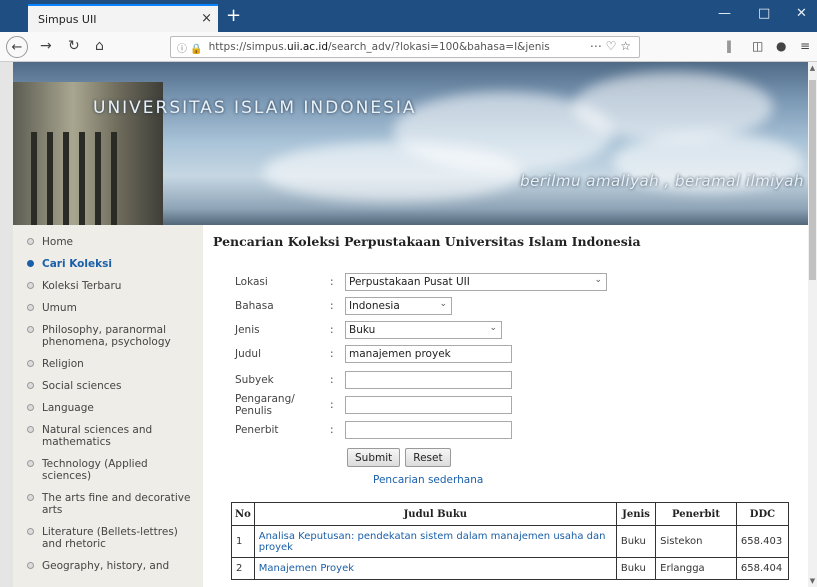 This screenshot has height=587, width=817. Describe the element at coordinates (108, 264) in the screenshot. I see `sidebar-item-cari-koleksi: Cari Koleksi` at that location.